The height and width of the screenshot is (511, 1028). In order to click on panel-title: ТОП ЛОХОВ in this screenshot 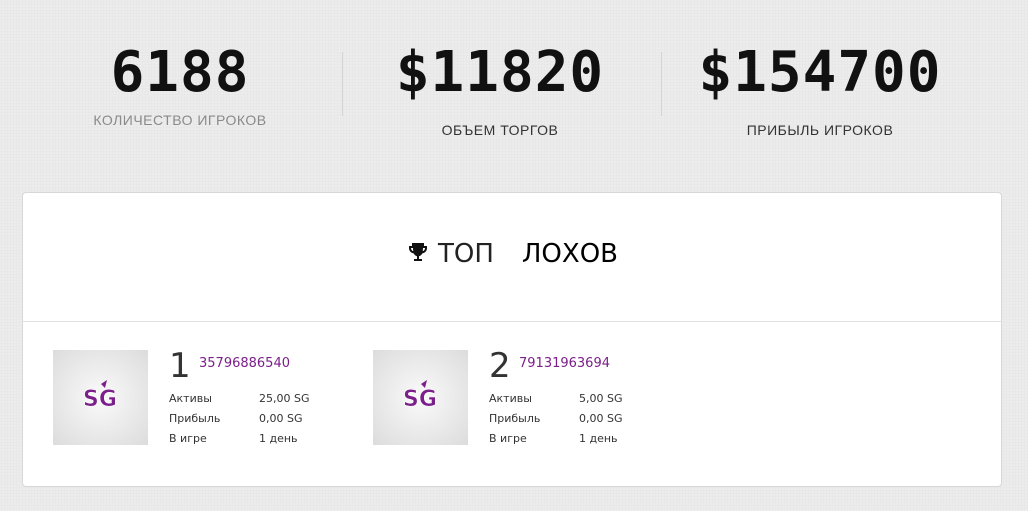, I will do `click(512, 255)`.